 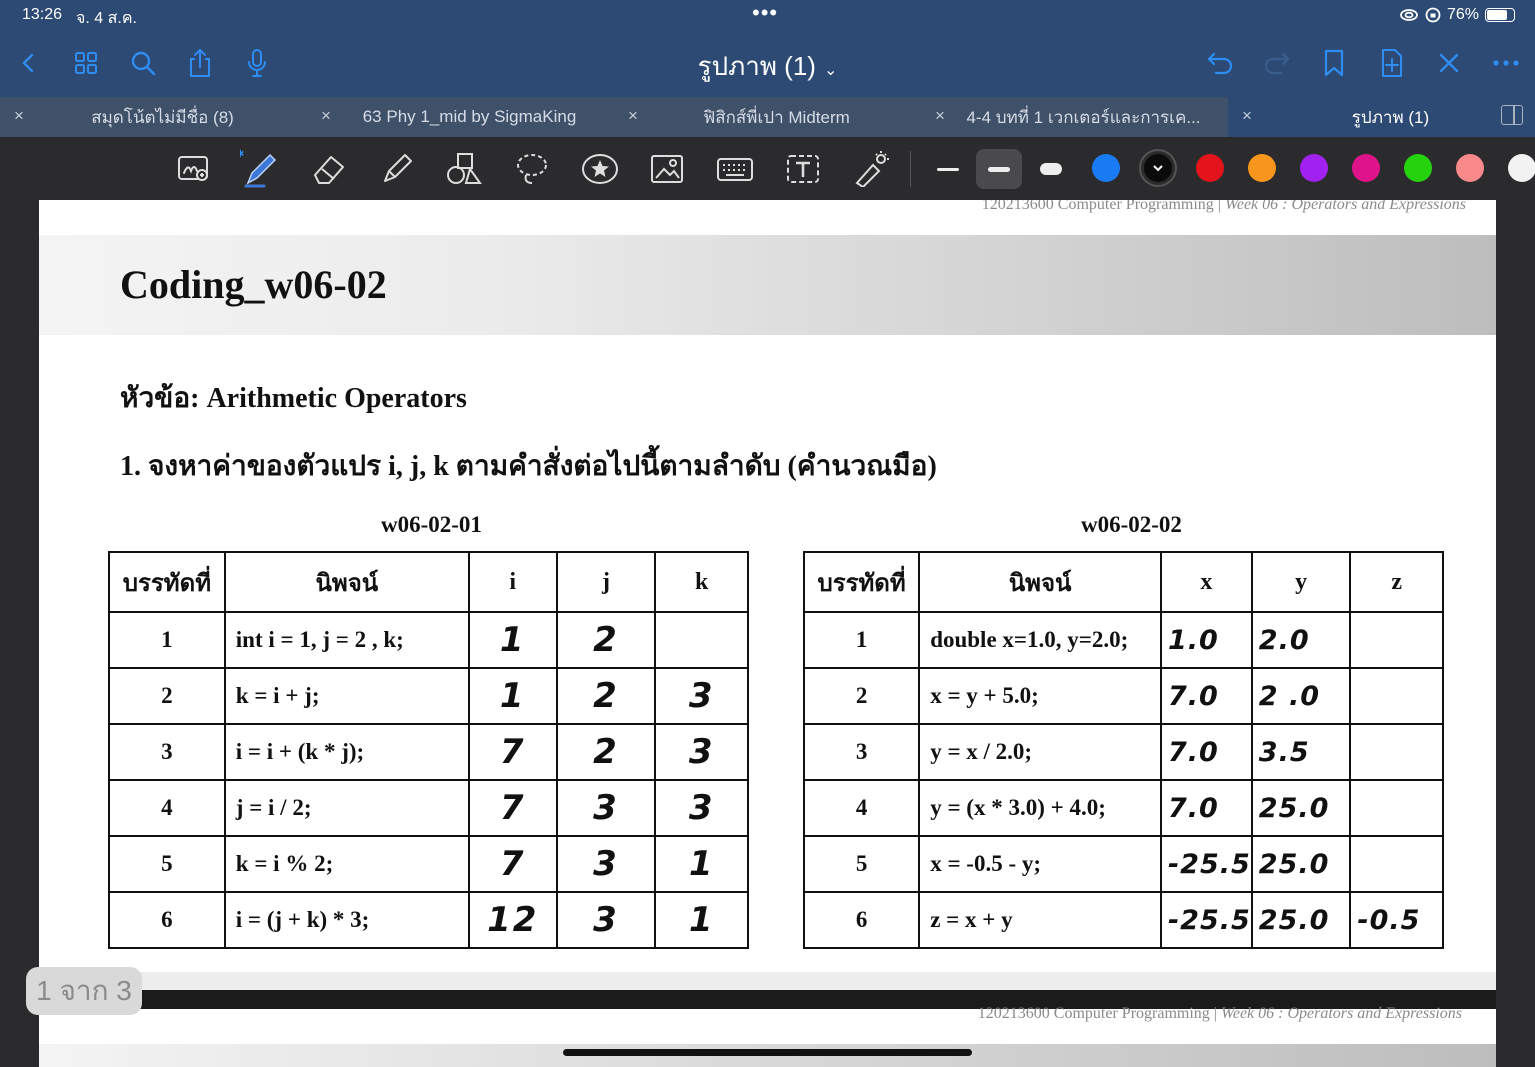 I want to click on stroke-medium, so click(x=999, y=169).